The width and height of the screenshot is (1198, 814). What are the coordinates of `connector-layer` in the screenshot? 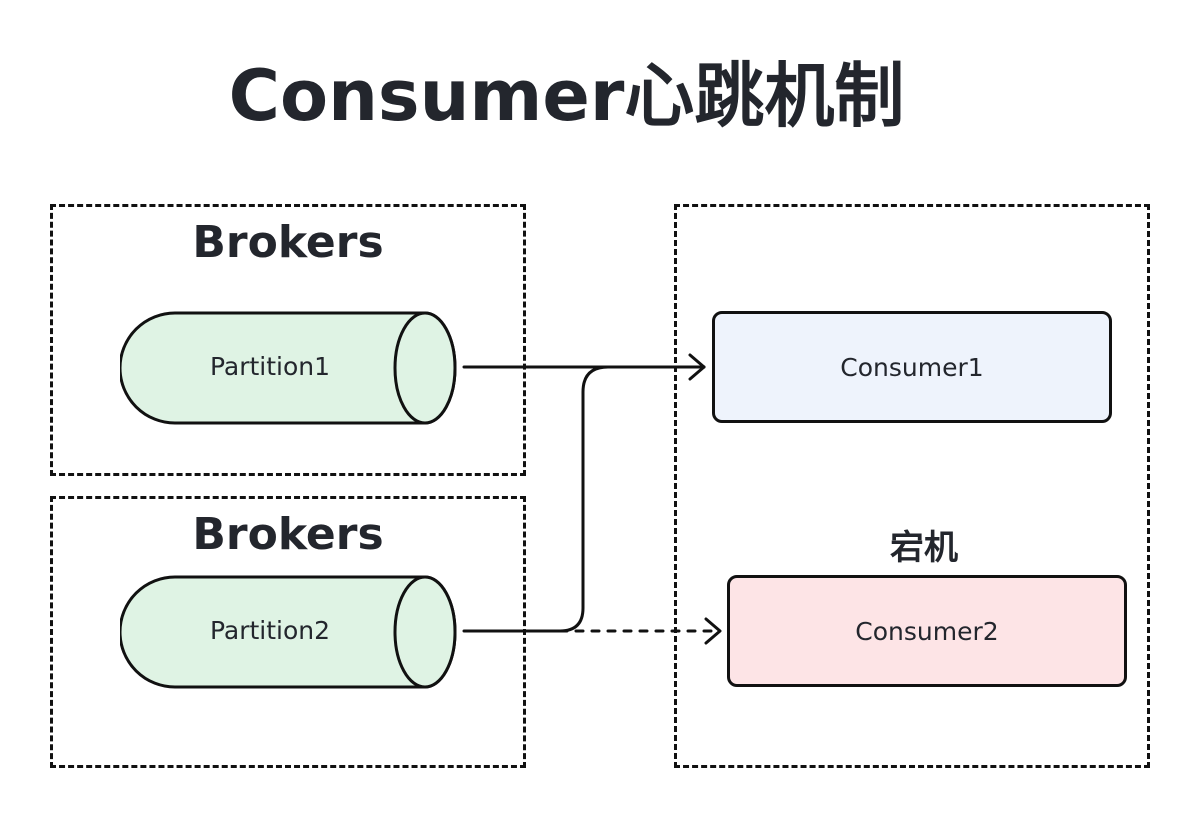 It's located at (592, 499).